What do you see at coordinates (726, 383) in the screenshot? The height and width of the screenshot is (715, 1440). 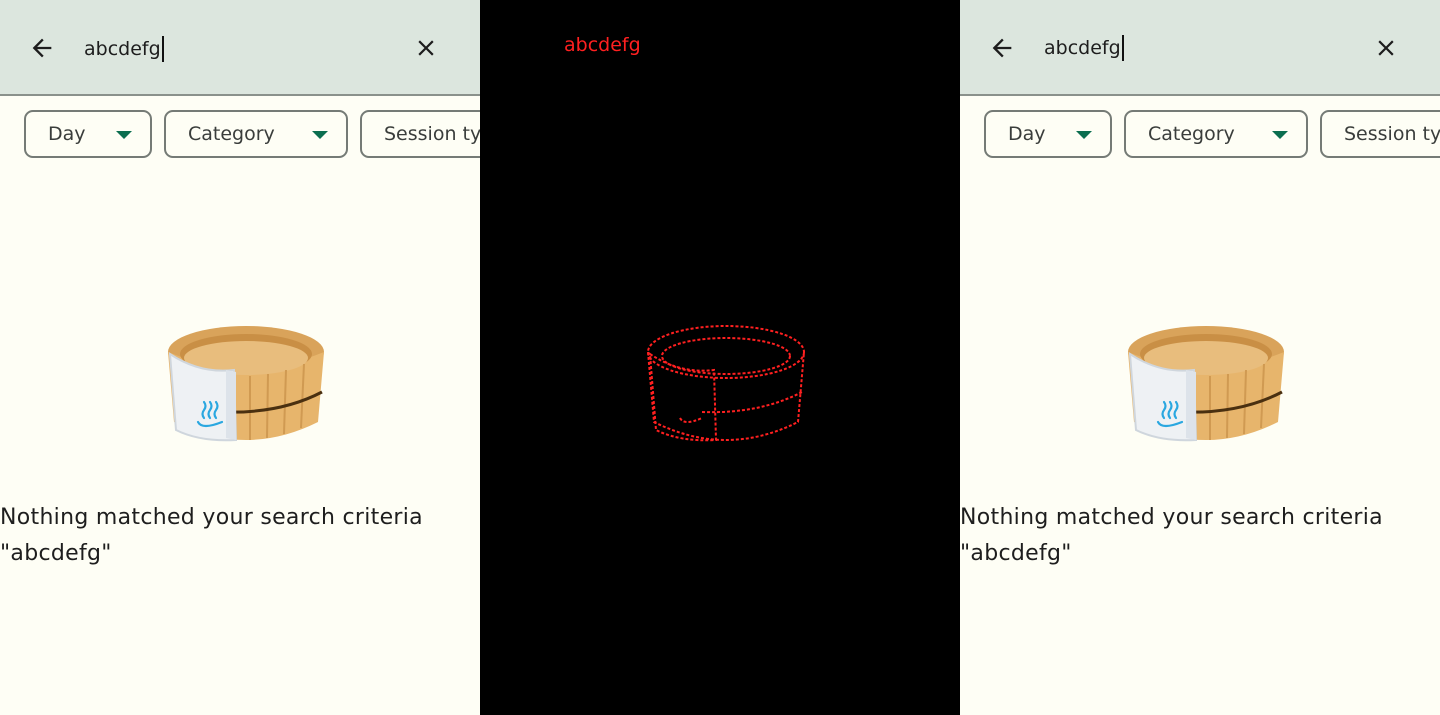 I see `diff-bucket-outline-image` at bounding box center [726, 383].